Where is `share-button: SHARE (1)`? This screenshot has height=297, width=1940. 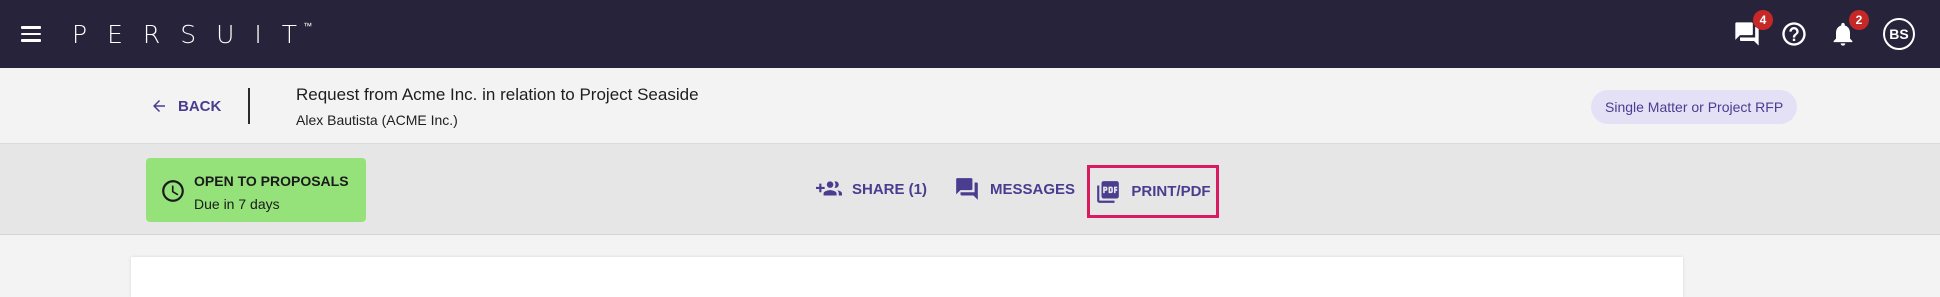 share-button: SHARE (1) is located at coordinates (871, 189).